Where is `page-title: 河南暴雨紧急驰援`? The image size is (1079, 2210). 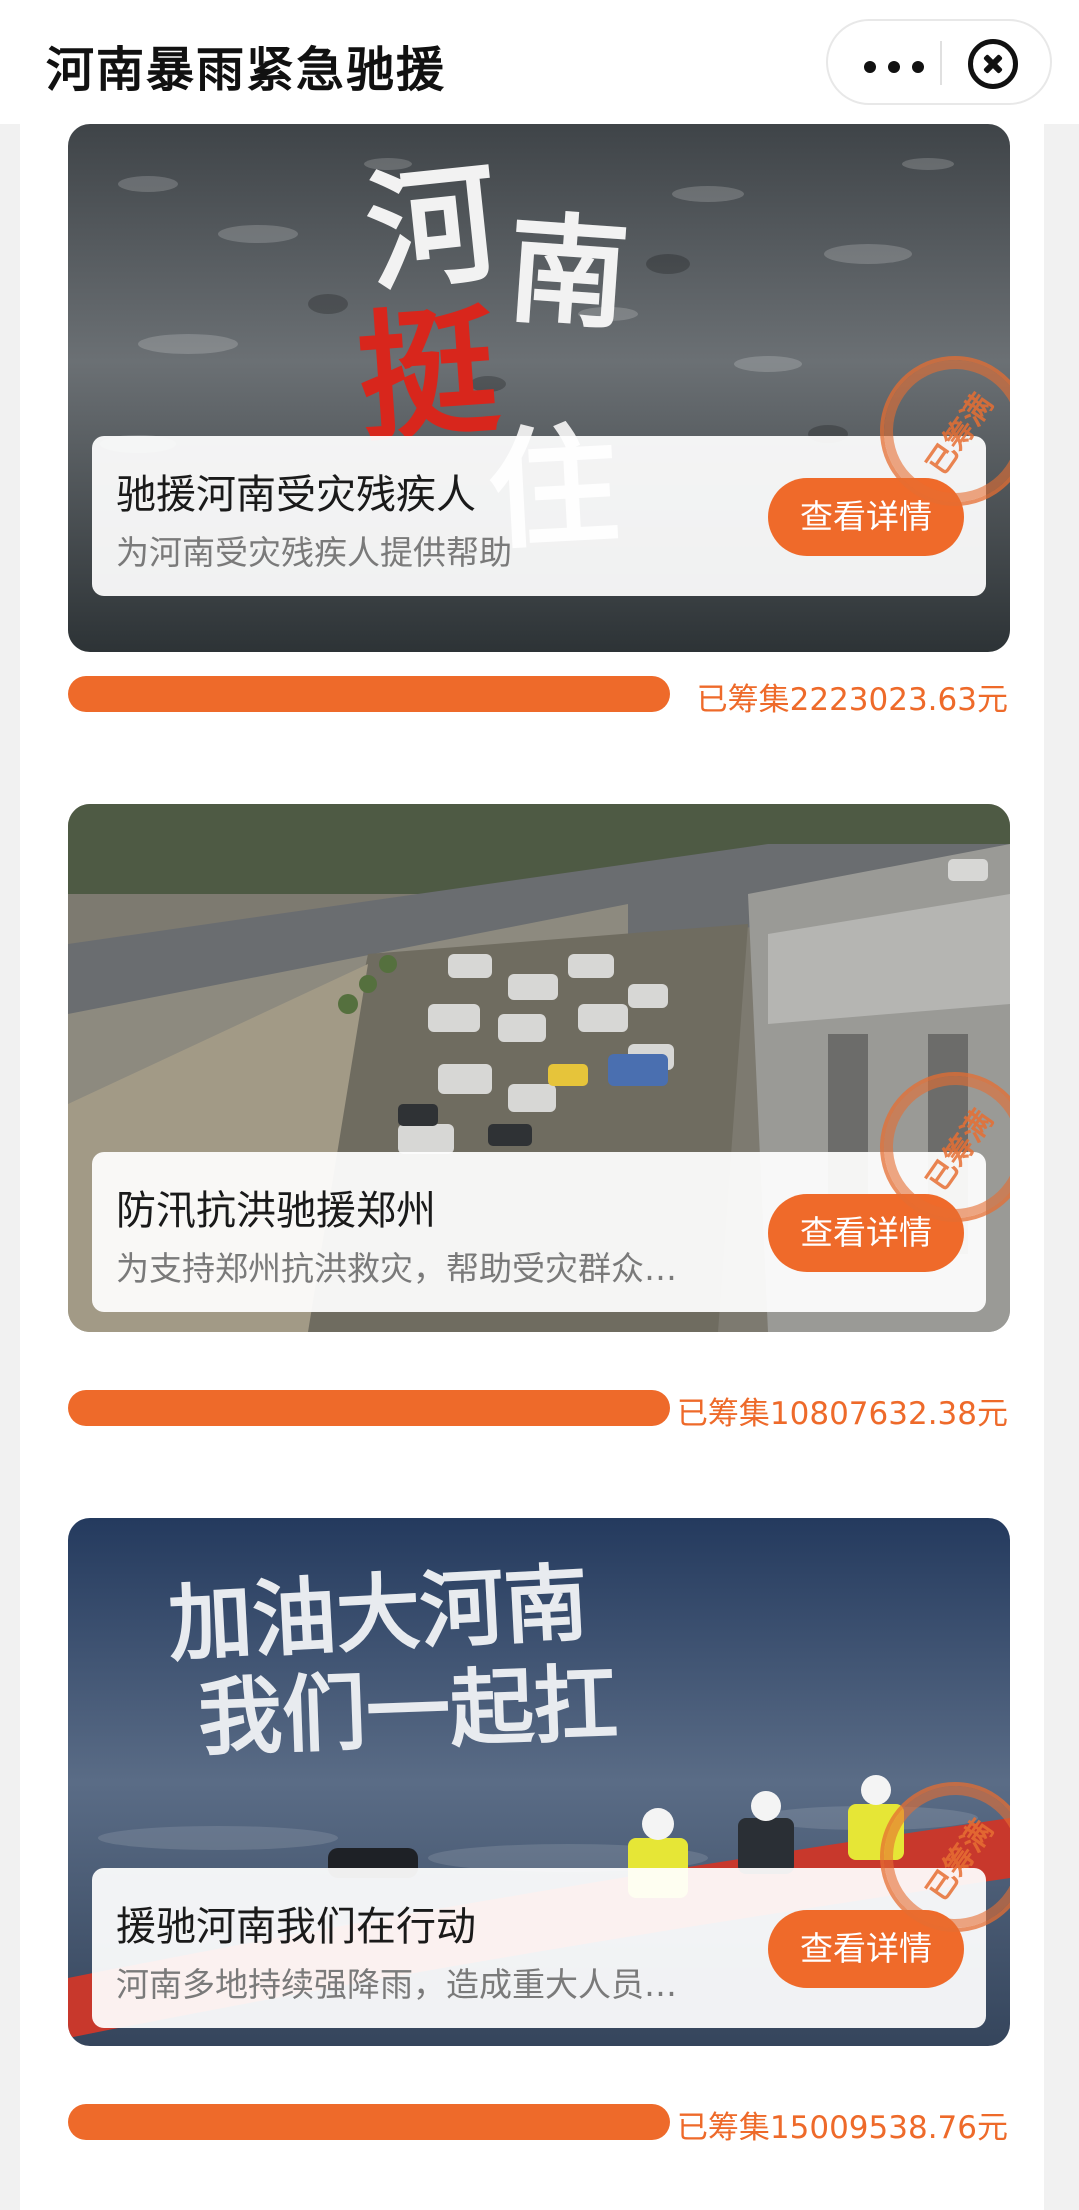
page-title: 河南暴雨紧急驰援 is located at coordinates (246, 70).